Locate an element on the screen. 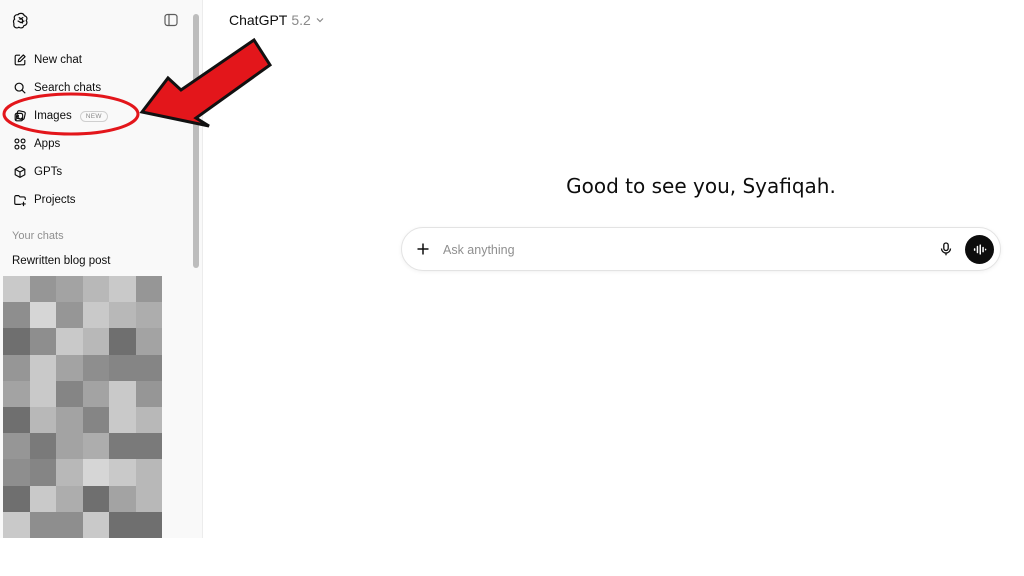 Image resolution: width=1024 pixels, height=576 pixels. images-icon is located at coordinates (20, 116).